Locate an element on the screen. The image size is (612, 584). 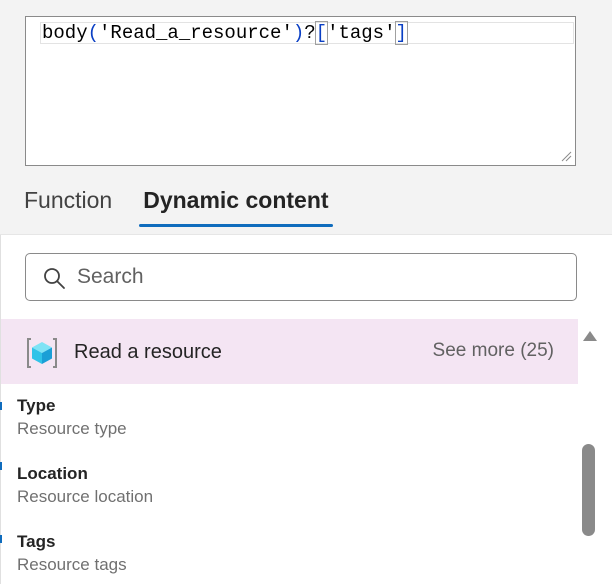
list-item-location: Location Resource location is located at coordinates (85, 486).